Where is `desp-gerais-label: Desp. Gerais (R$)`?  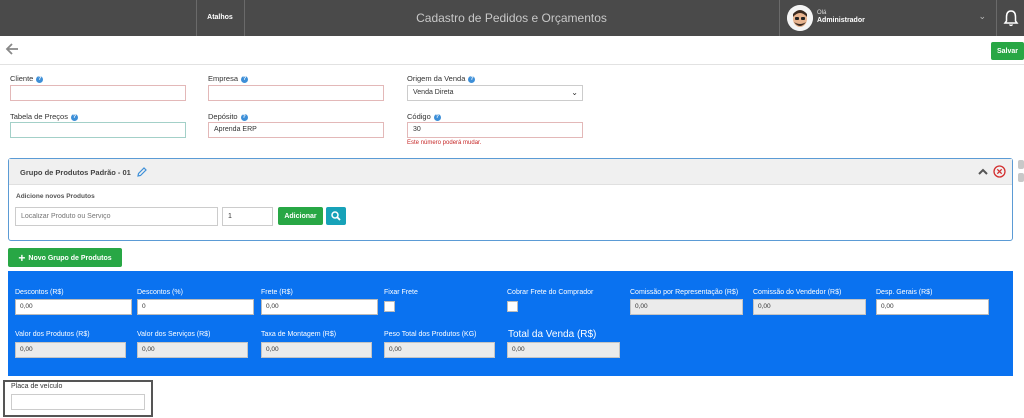
desp-gerais-label: Desp. Gerais (R$) is located at coordinates (904, 292).